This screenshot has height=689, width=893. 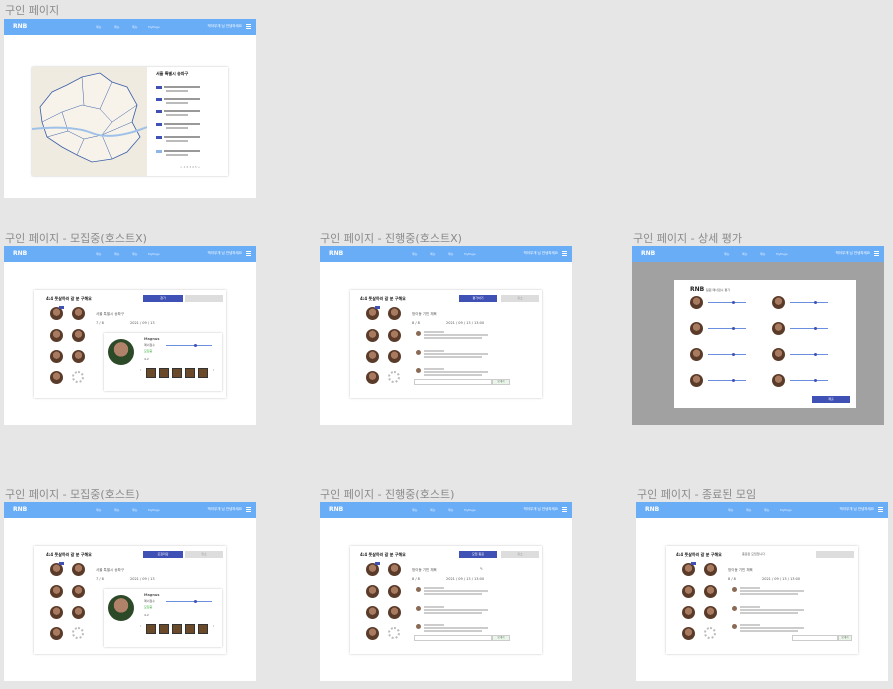 I want to click on pagination: < 1 2 3 4 5 >, so click(x=190, y=167).